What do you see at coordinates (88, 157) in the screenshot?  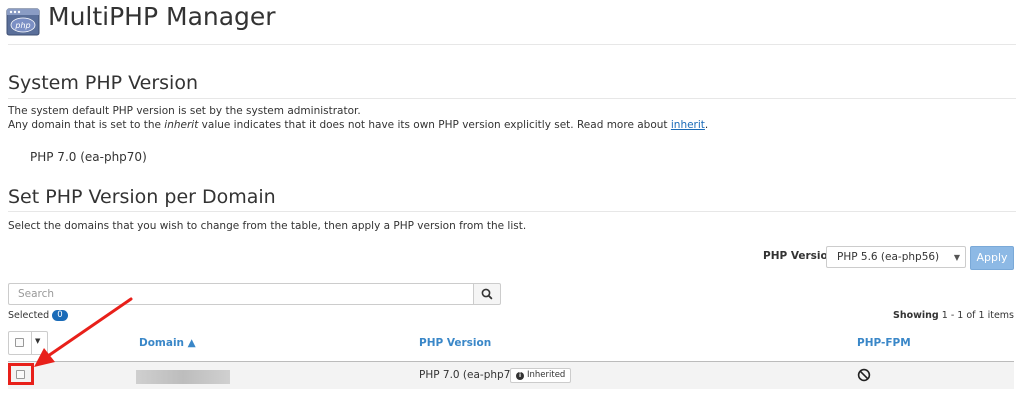 I see `system-php-version-value: PHP 7.0 (ea-php70)` at bounding box center [88, 157].